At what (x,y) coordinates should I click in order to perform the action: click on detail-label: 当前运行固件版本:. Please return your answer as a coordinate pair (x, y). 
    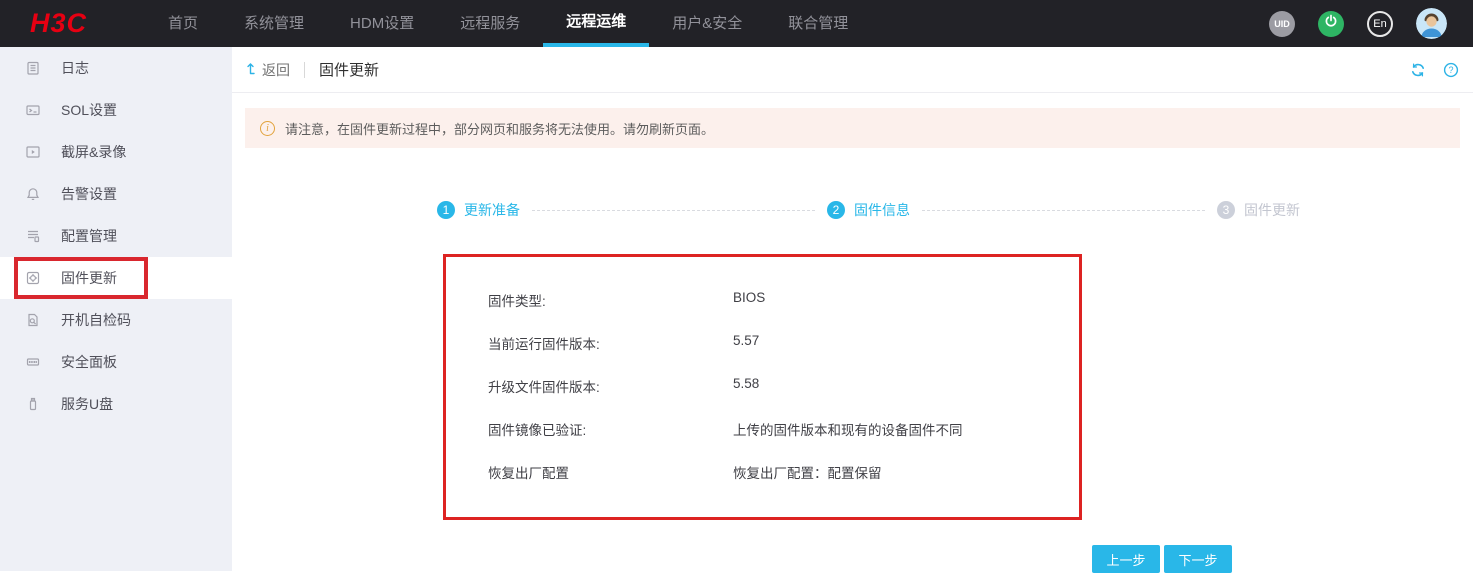
    Looking at the image, I should click on (610, 343).